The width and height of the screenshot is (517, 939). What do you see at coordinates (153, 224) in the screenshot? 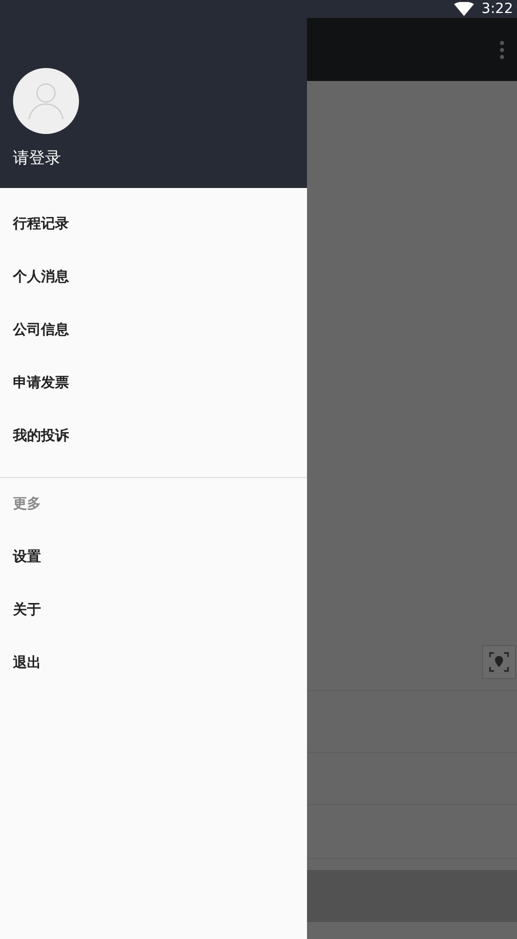
I see `menu-item: 行程记录` at bounding box center [153, 224].